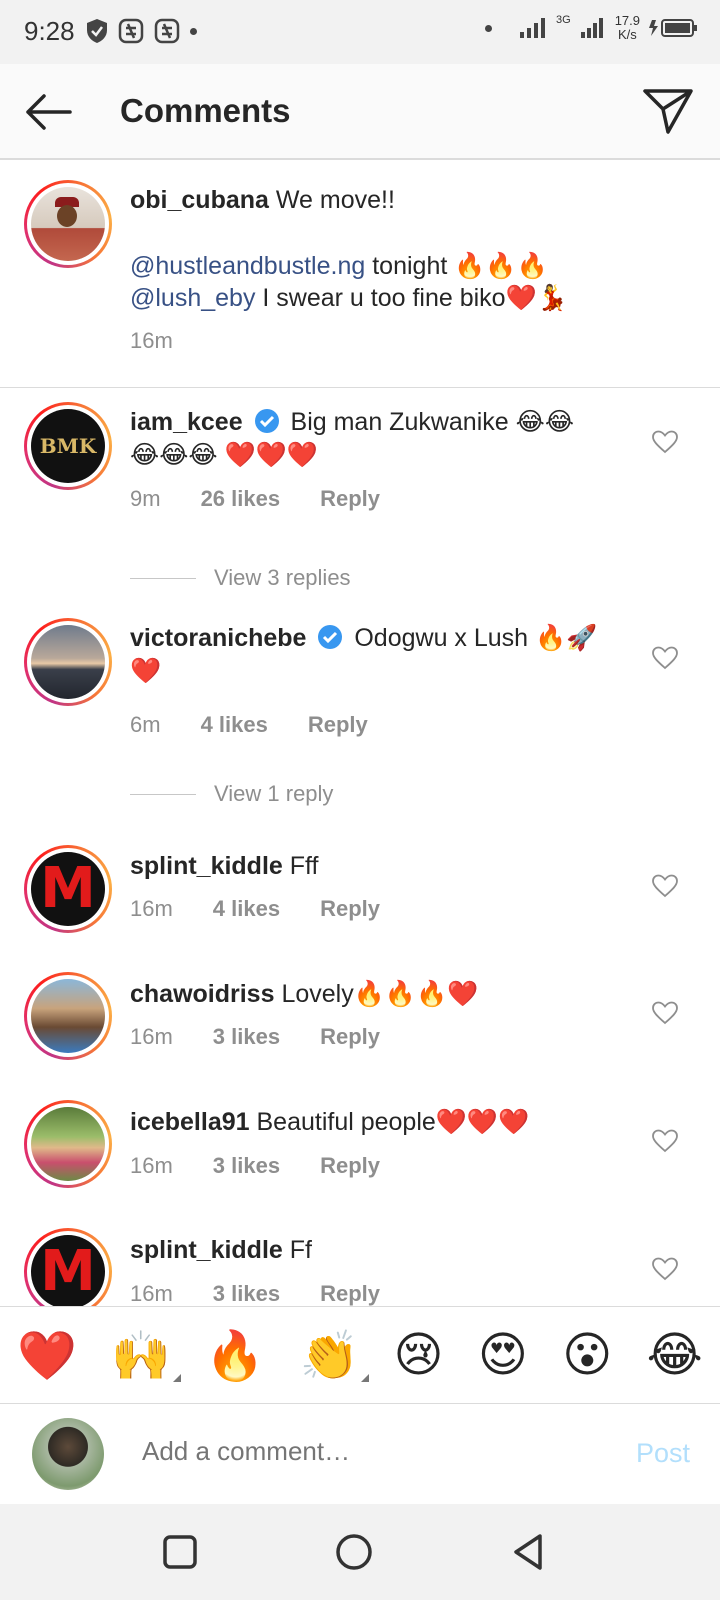 The width and height of the screenshot is (720, 1600). I want to click on recents-icon, so click(180, 1552).